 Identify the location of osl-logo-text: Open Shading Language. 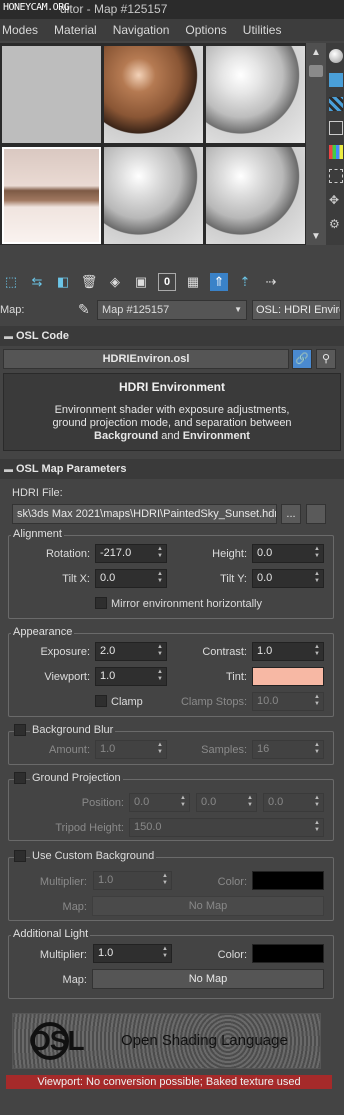
(204, 1040).